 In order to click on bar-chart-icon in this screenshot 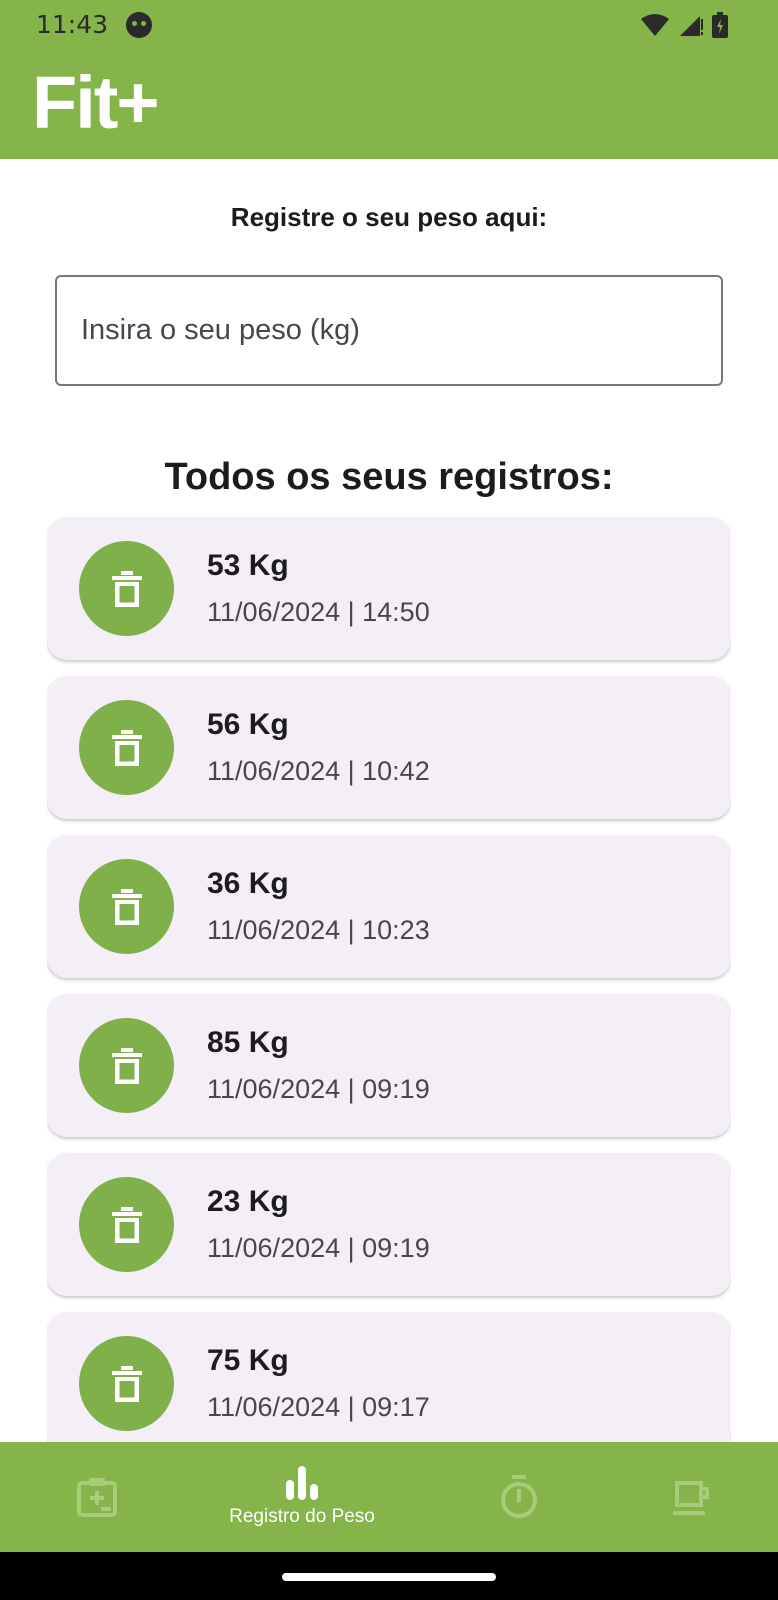, I will do `click(302, 1483)`.